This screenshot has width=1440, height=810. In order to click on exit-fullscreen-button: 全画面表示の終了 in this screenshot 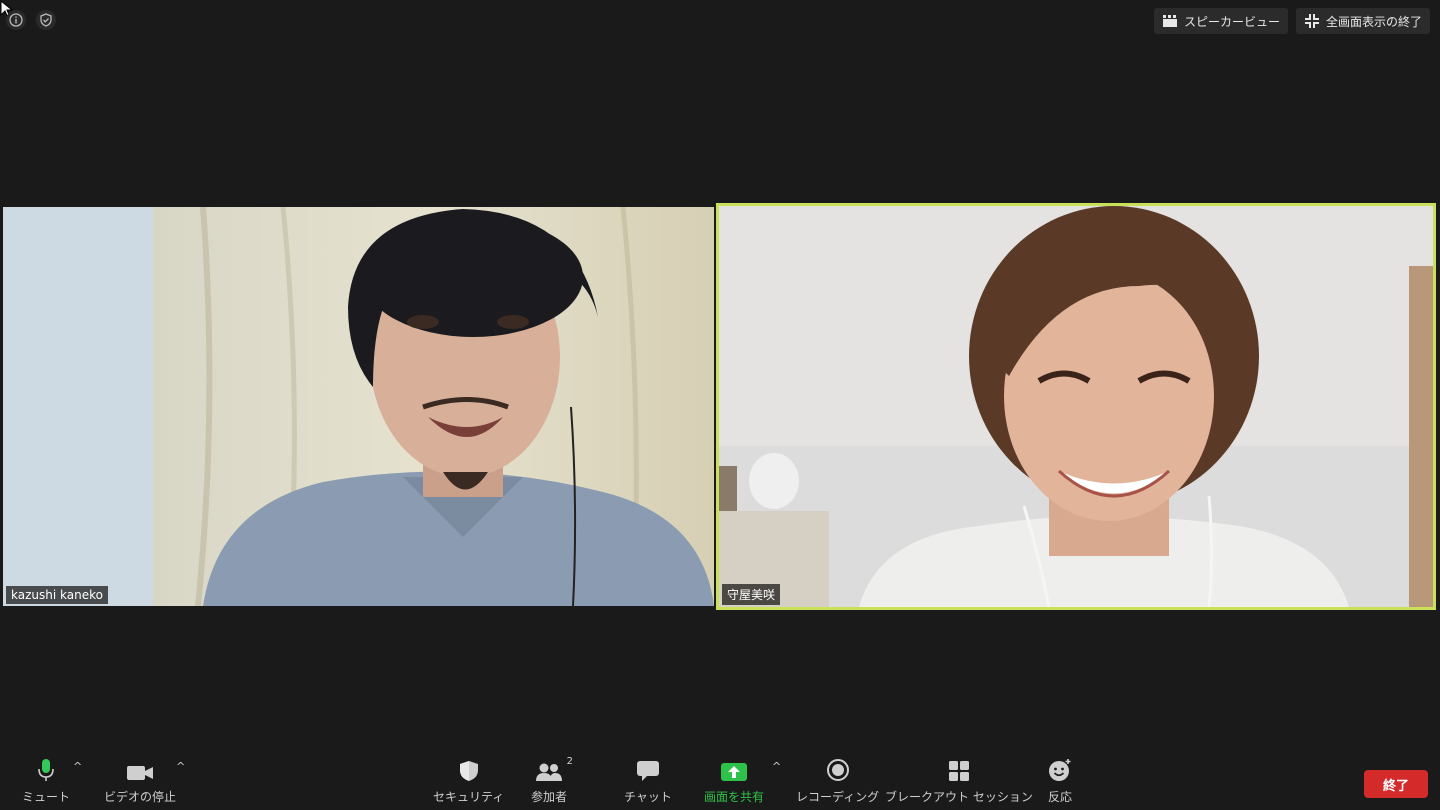, I will do `click(1362, 21)`.